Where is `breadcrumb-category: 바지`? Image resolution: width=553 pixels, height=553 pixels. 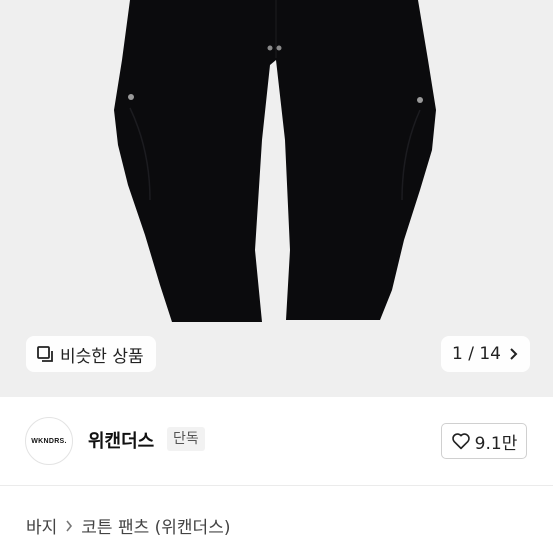
breadcrumb-category: 바지 is located at coordinates (41, 525).